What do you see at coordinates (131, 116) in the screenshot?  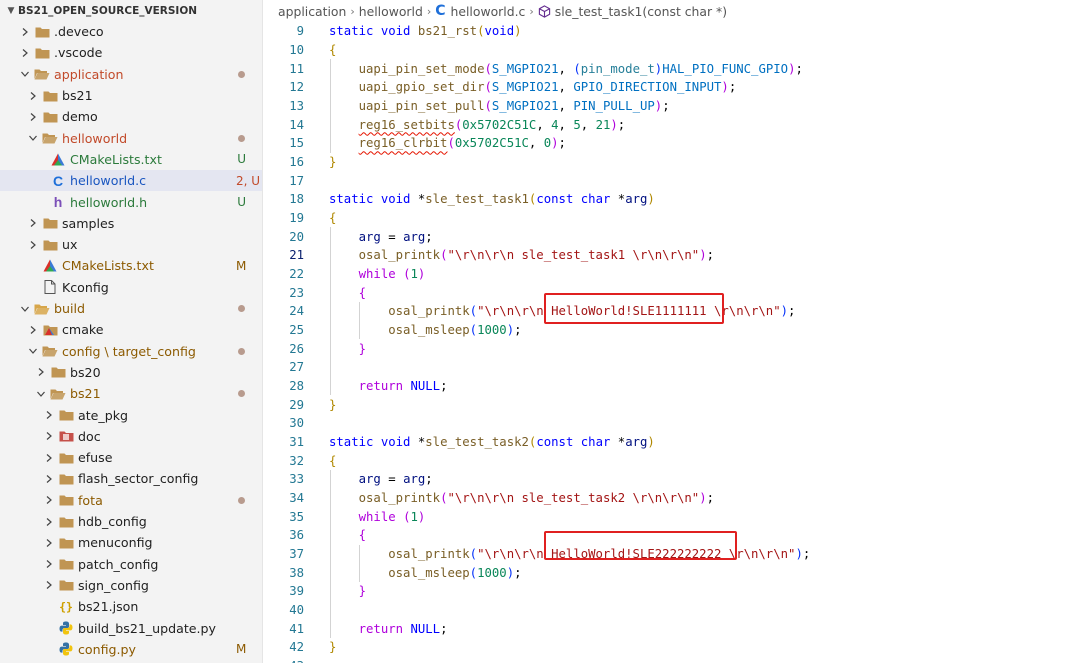 I see `tree-item-demo: demo` at bounding box center [131, 116].